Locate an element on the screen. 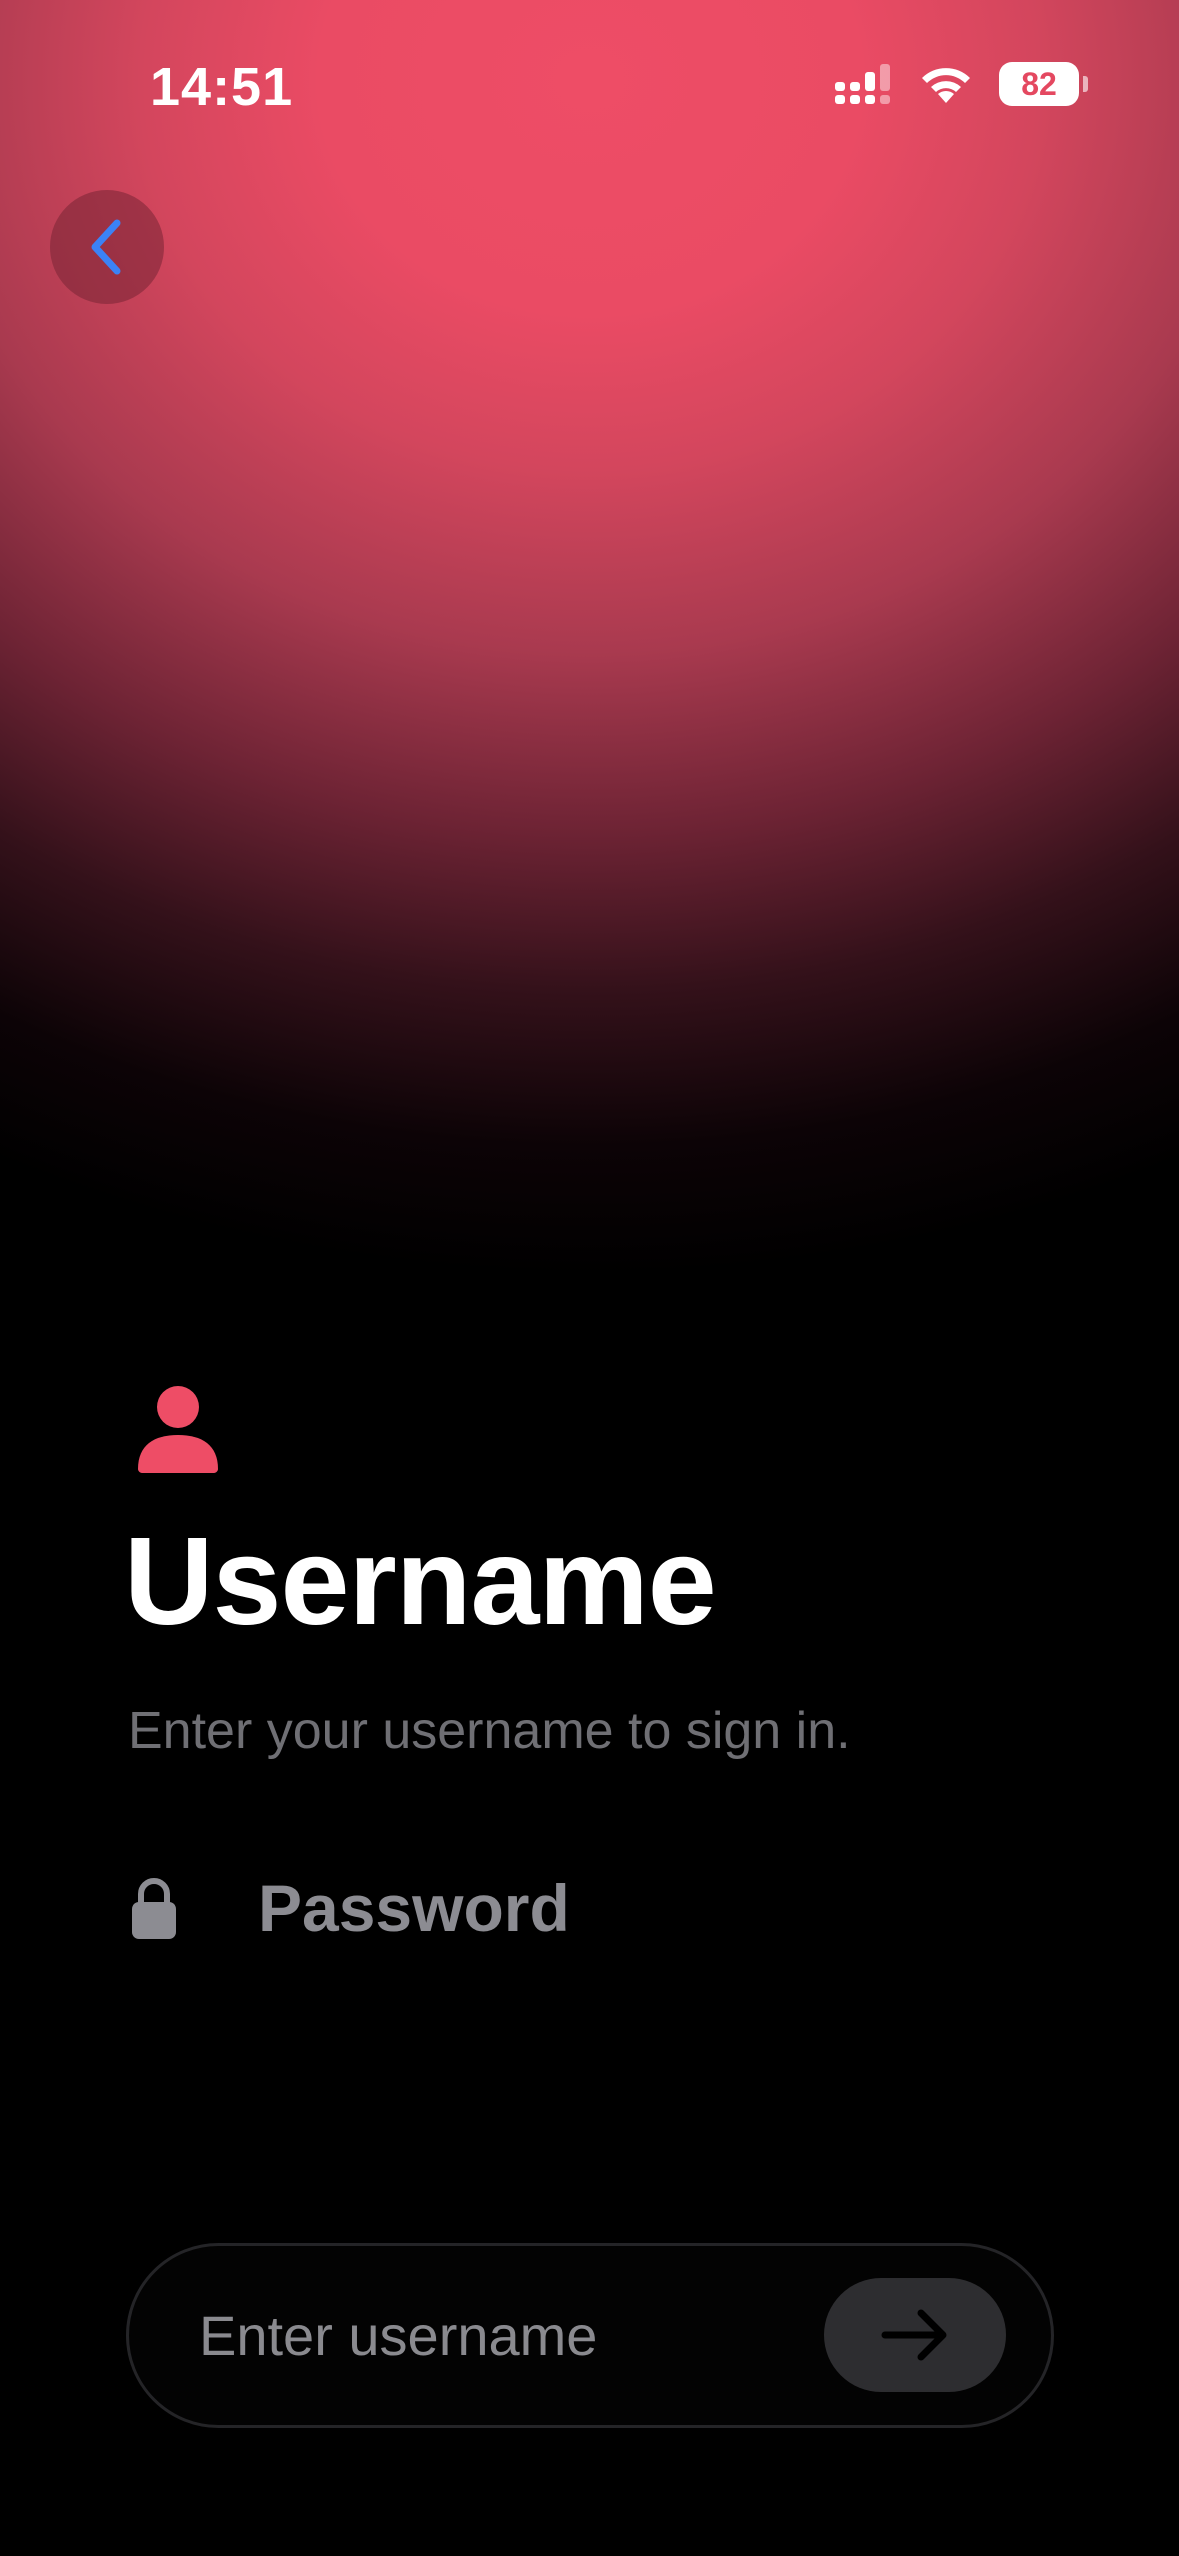 Image resolution: width=1179 pixels, height=2556 pixels. status-bar: 14:51 82 is located at coordinates (589, 85).